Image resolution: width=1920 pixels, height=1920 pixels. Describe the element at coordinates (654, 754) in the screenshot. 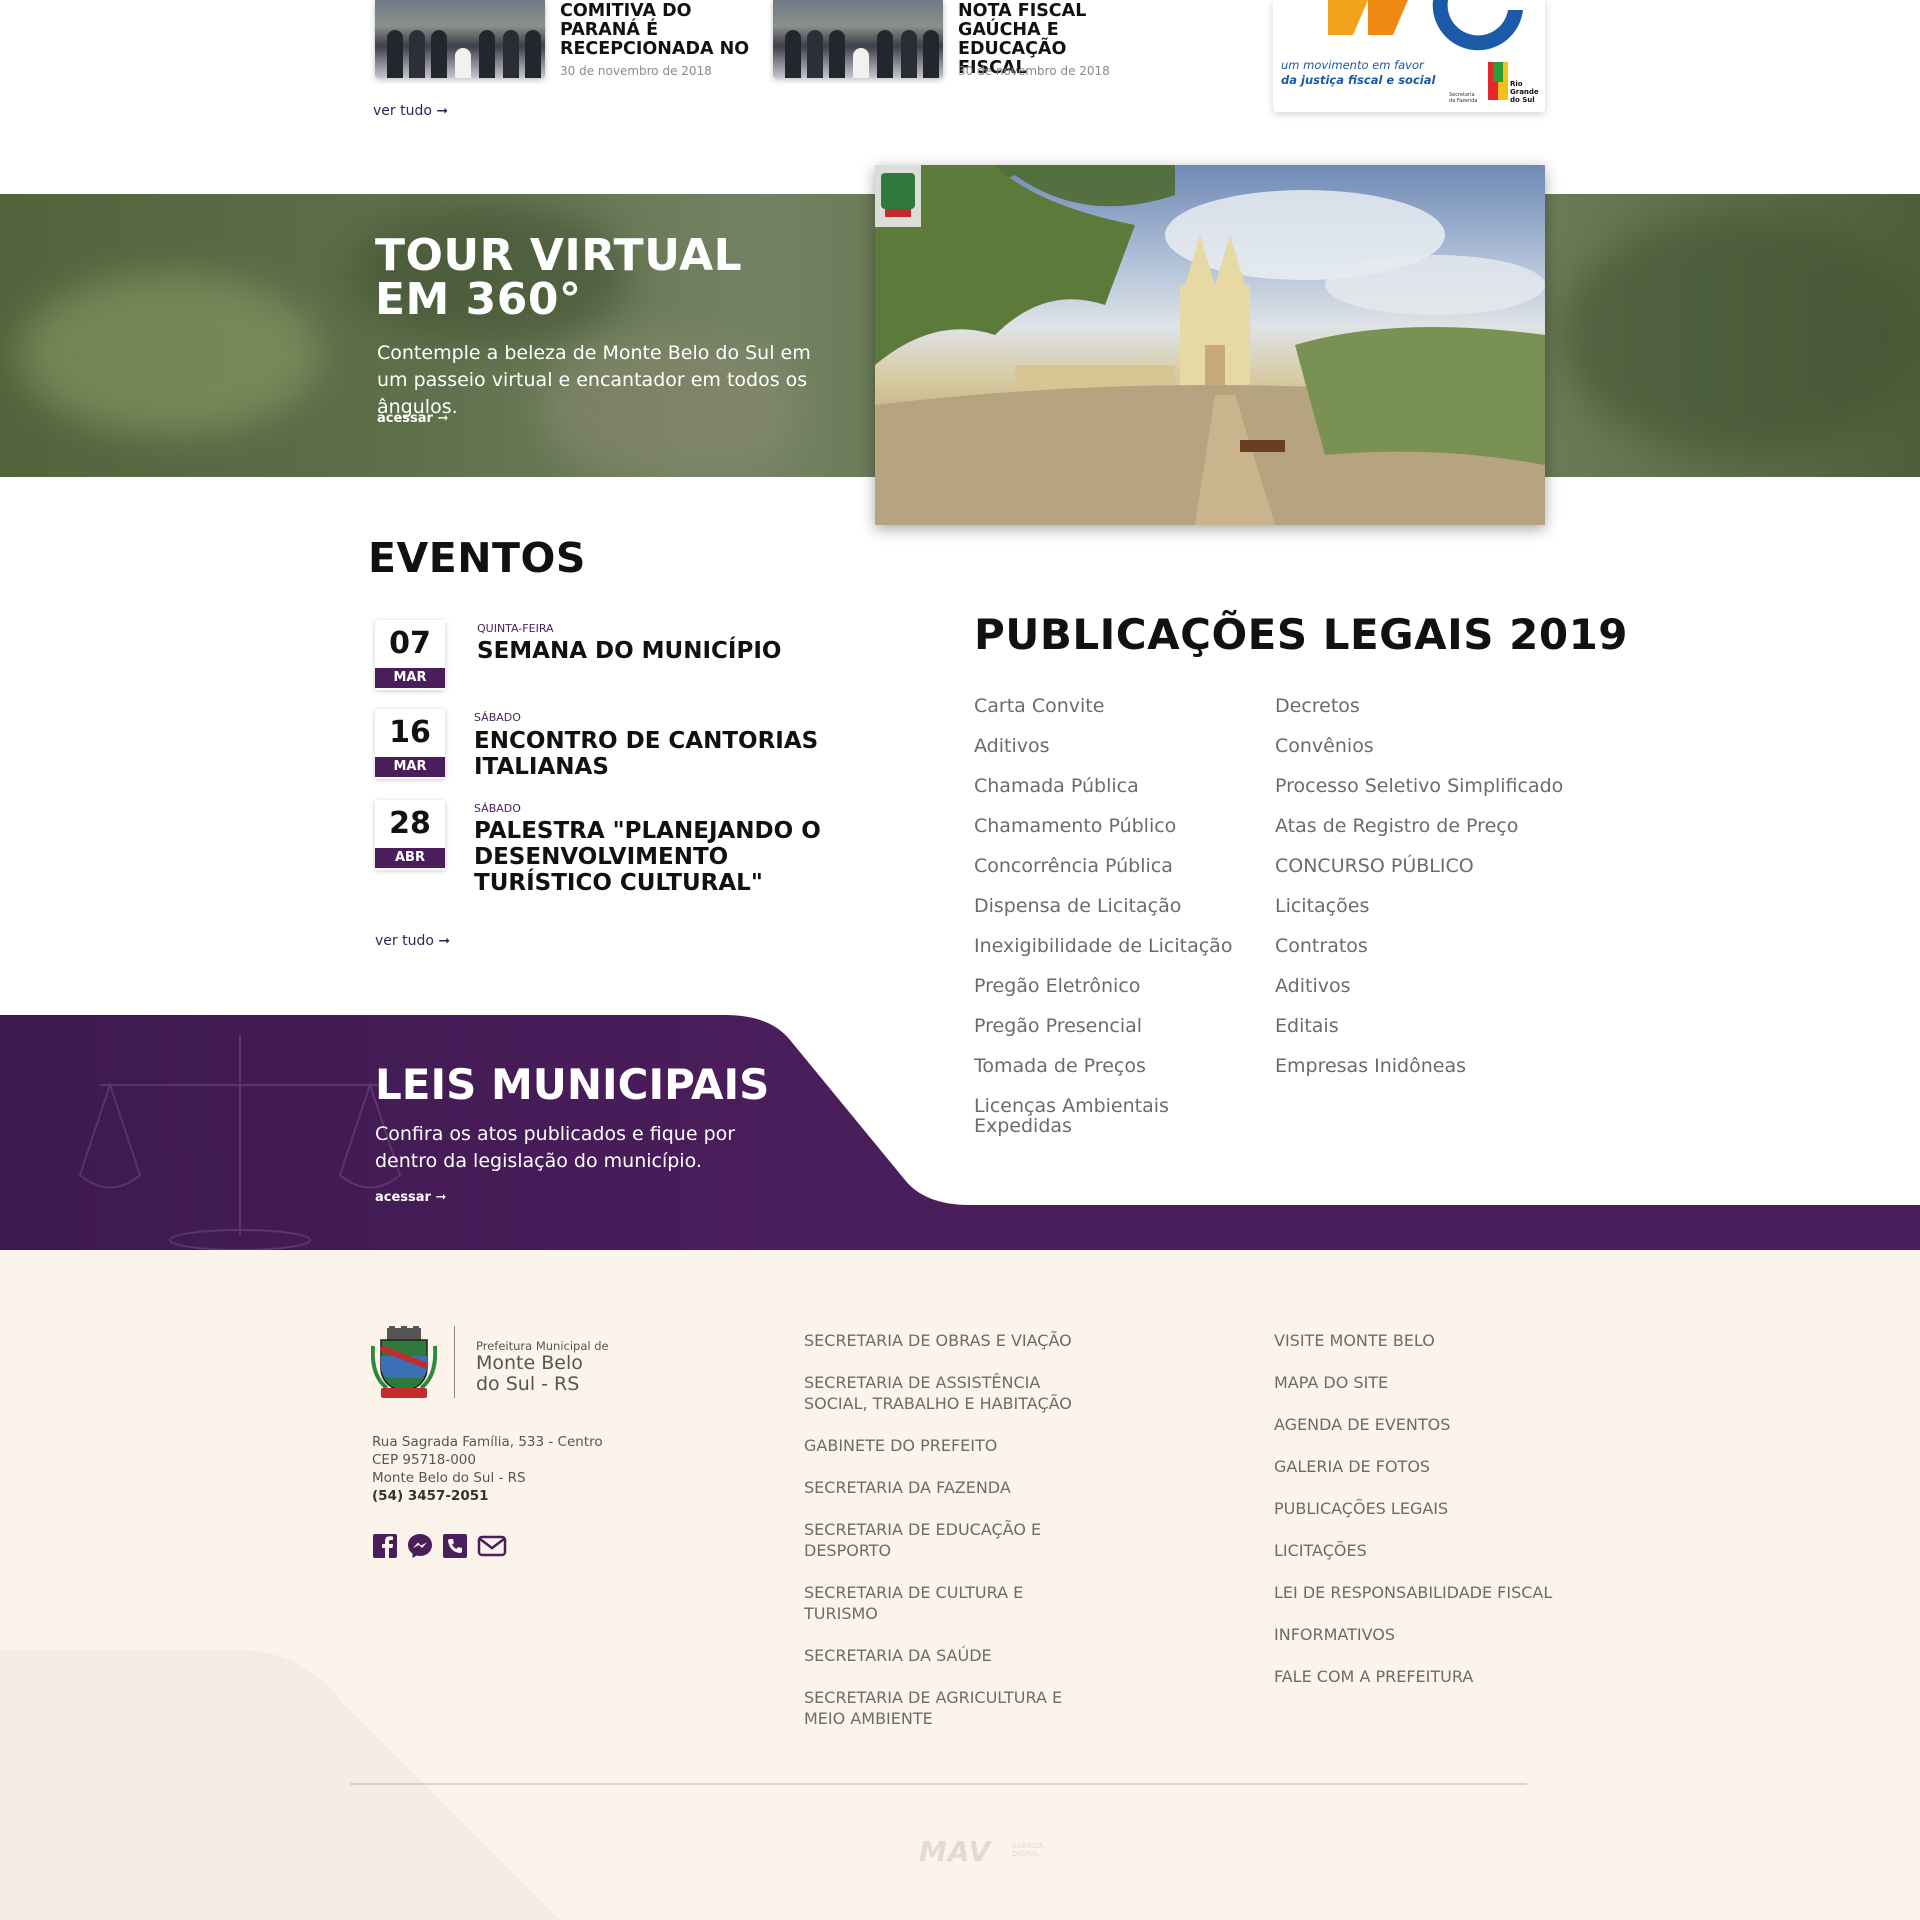

I see `event-title: ENCONTRO DE CANTORIAS ITALIANAS` at that location.